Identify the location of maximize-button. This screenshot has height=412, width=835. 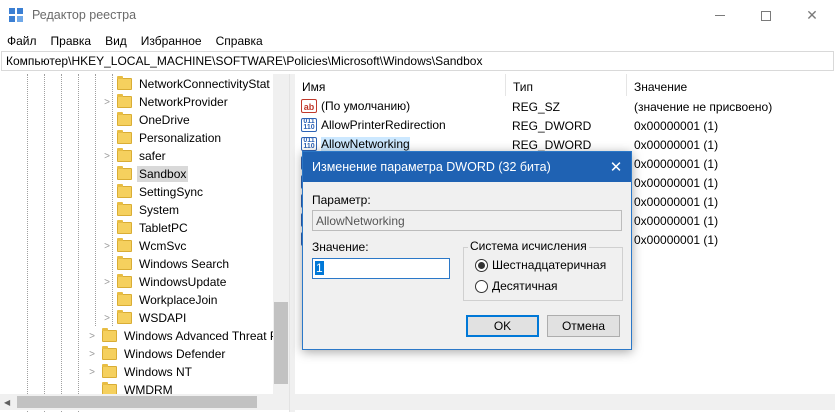
(766, 15).